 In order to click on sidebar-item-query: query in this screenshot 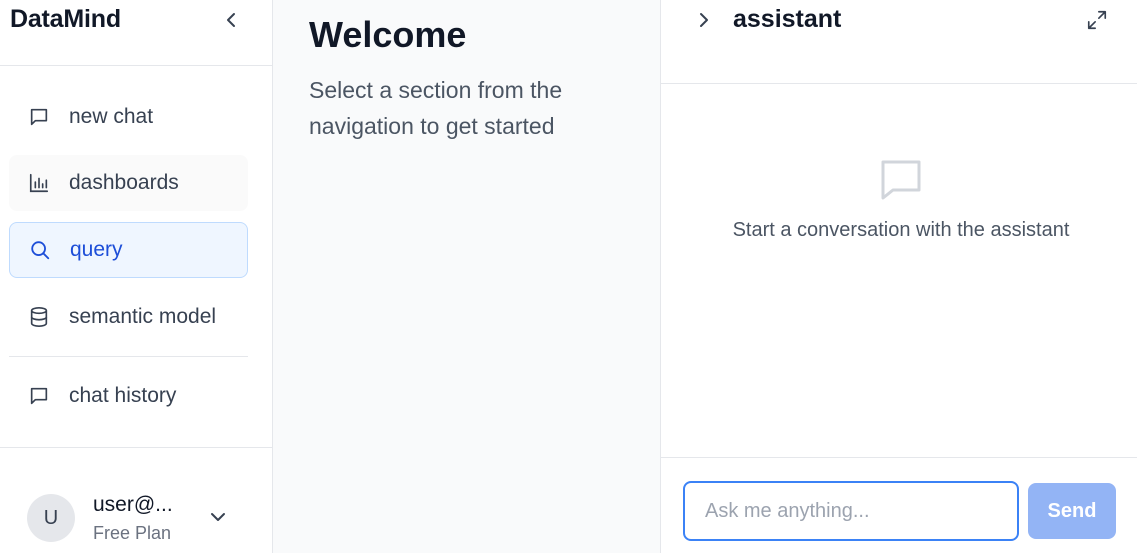, I will do `click(128, 250)`.